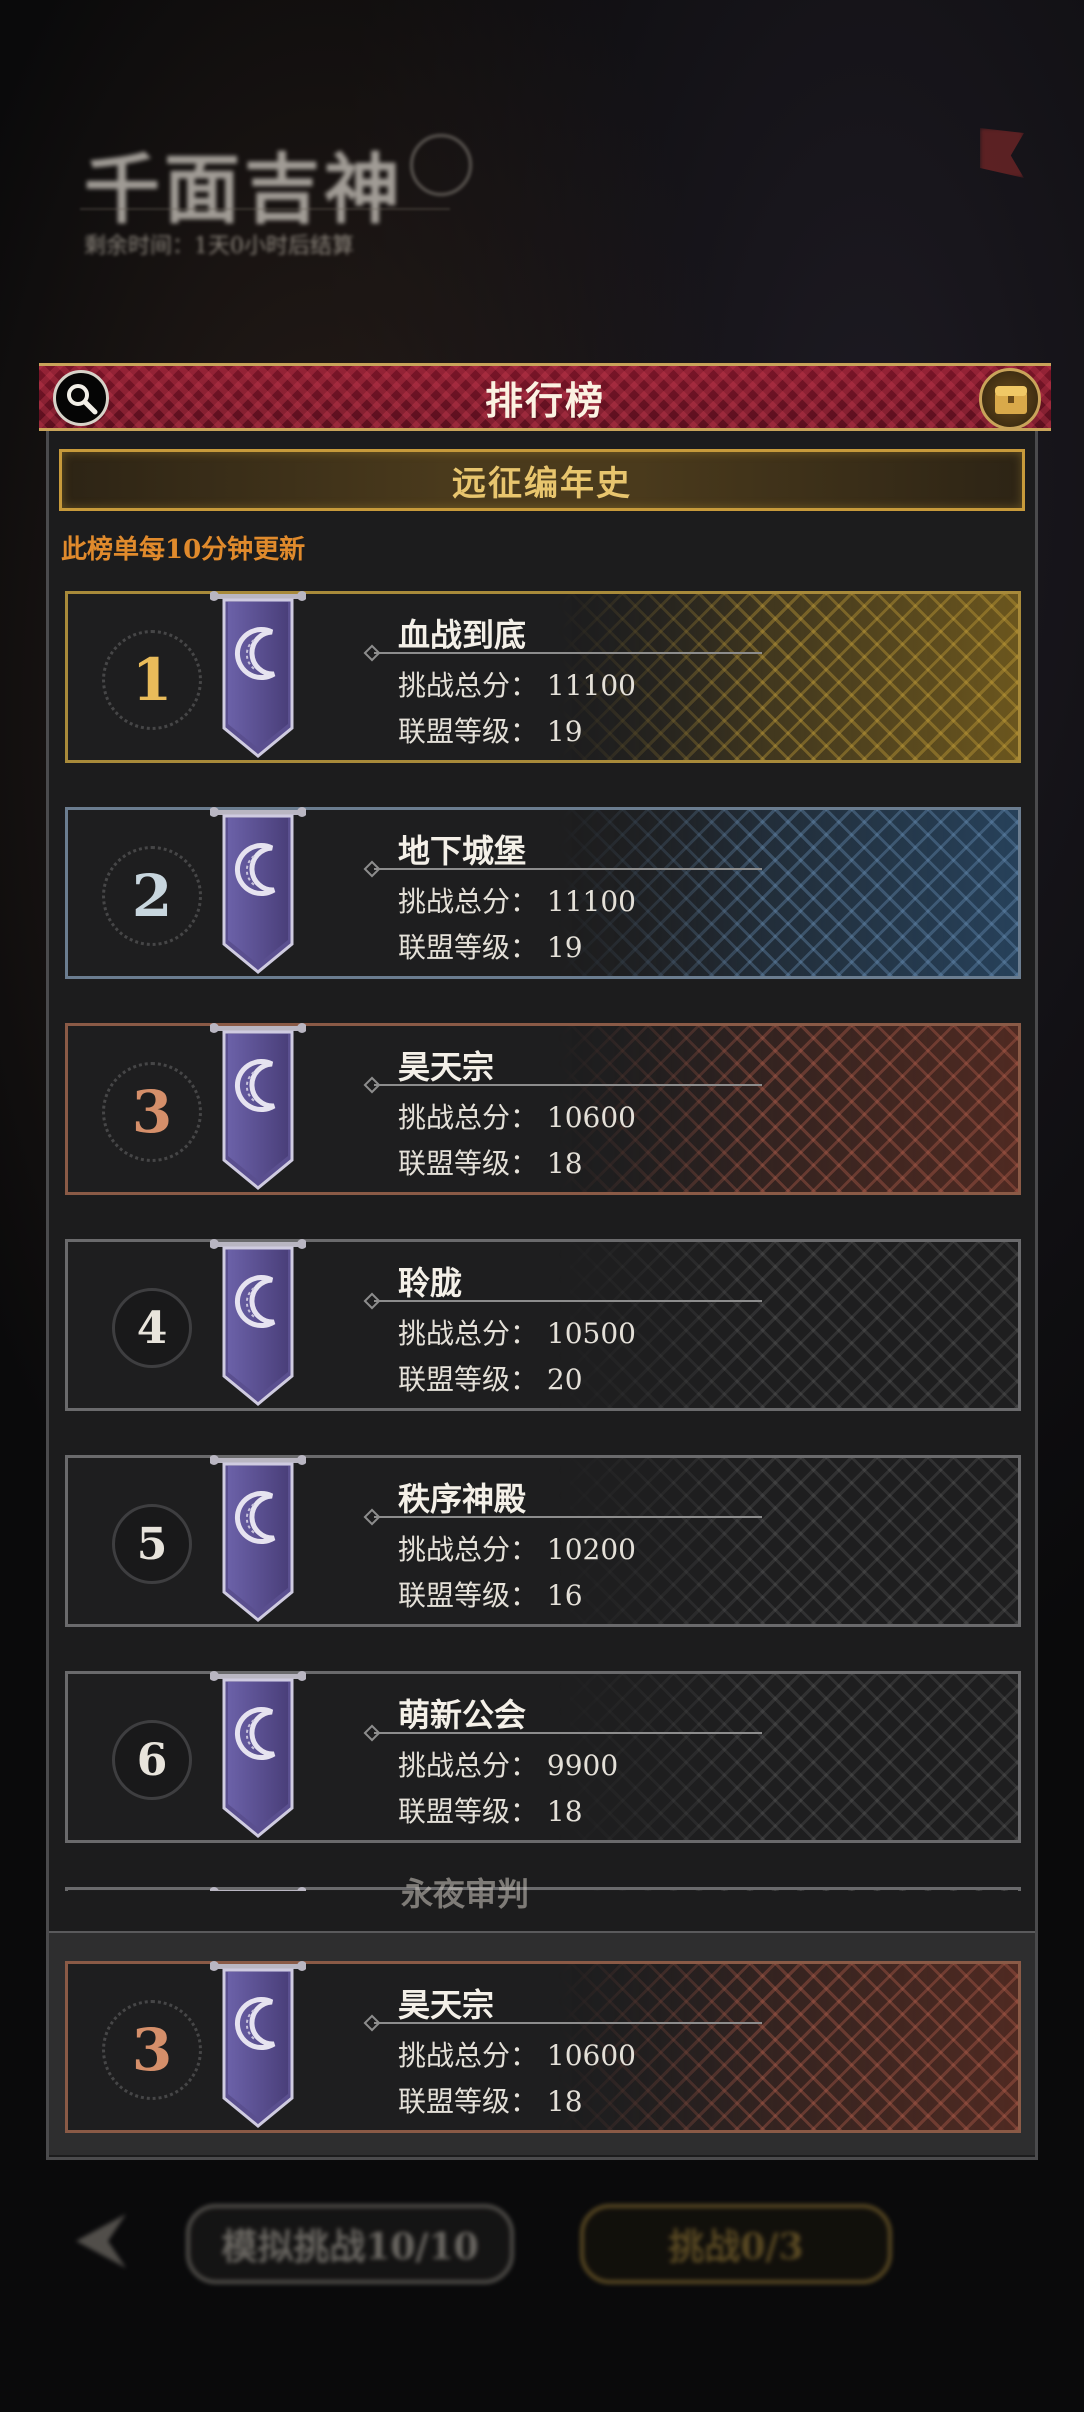 This screenshot has width=1084, height=2412. I want to click on ranking-row: 1 血战到底 挑战总分： 11100 联盟等级： 19, so click(543, 677).